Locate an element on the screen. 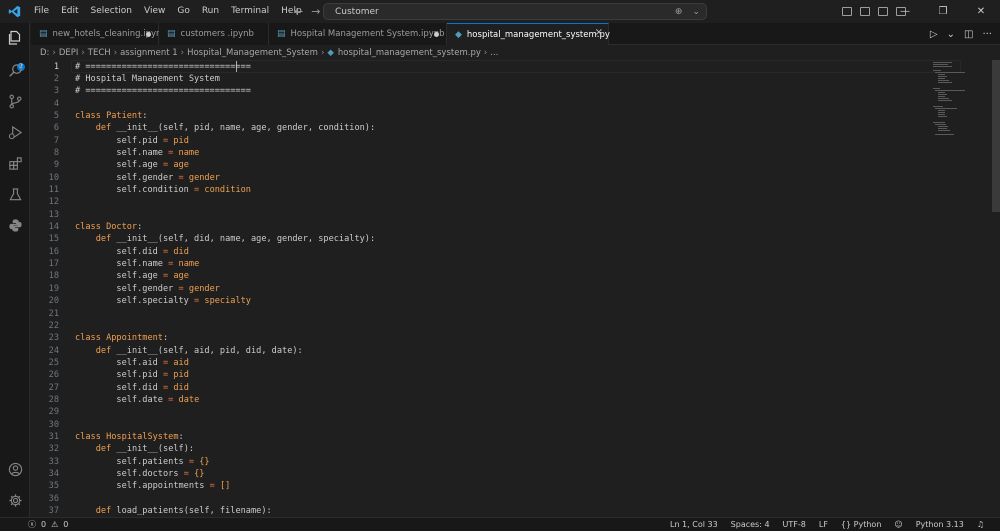 The image size is (1000, 531). language-mode: {} Python is located at coordinates (861, 524).